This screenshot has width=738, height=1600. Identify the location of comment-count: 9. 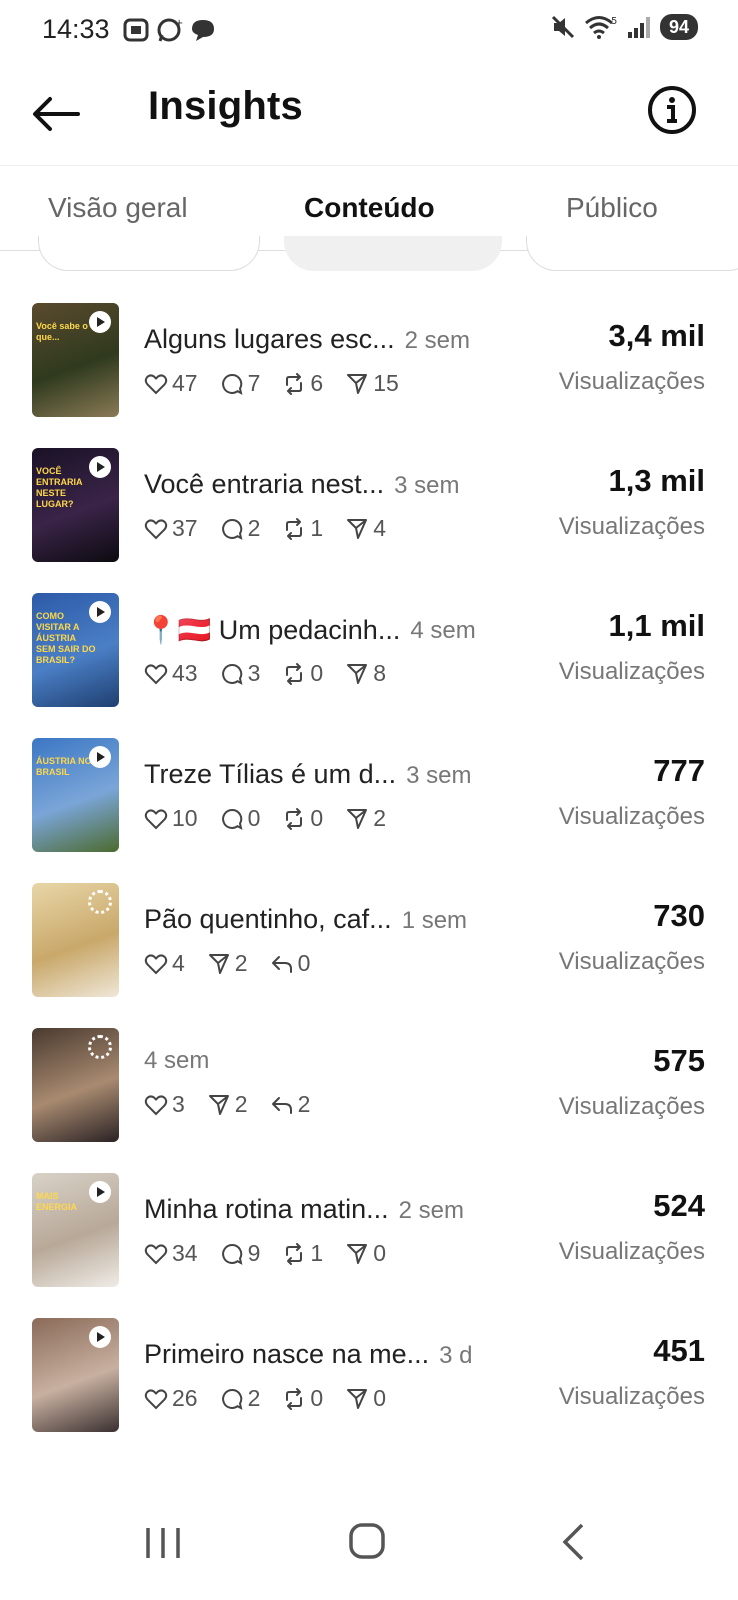
(240, 1253).